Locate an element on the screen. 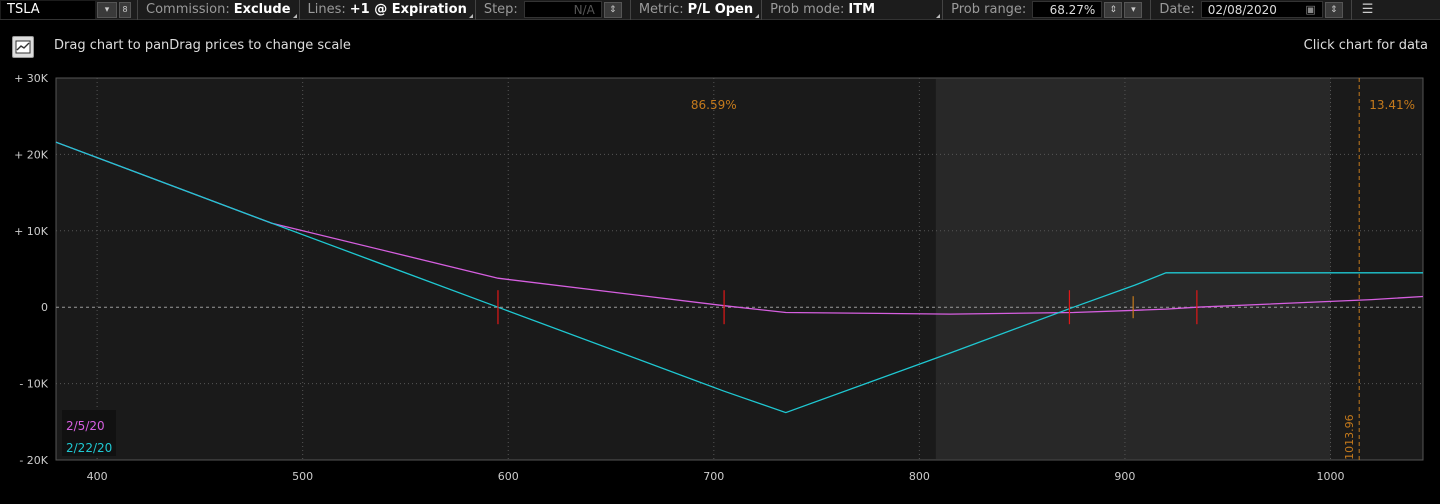 The height and width of the screenshot is (504, 1440). y-tick-label: + 30K is located at coordinates (31, 79).